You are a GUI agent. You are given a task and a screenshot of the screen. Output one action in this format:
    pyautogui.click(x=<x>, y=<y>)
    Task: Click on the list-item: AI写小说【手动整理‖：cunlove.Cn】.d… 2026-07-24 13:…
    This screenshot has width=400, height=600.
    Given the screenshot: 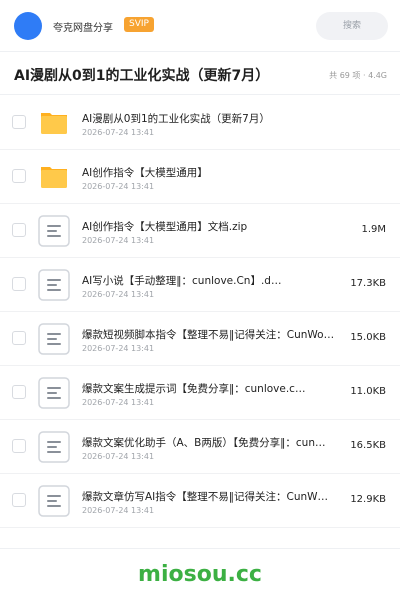 What is the action you would take?
    pyautogui.click(x=200, y=285)
    